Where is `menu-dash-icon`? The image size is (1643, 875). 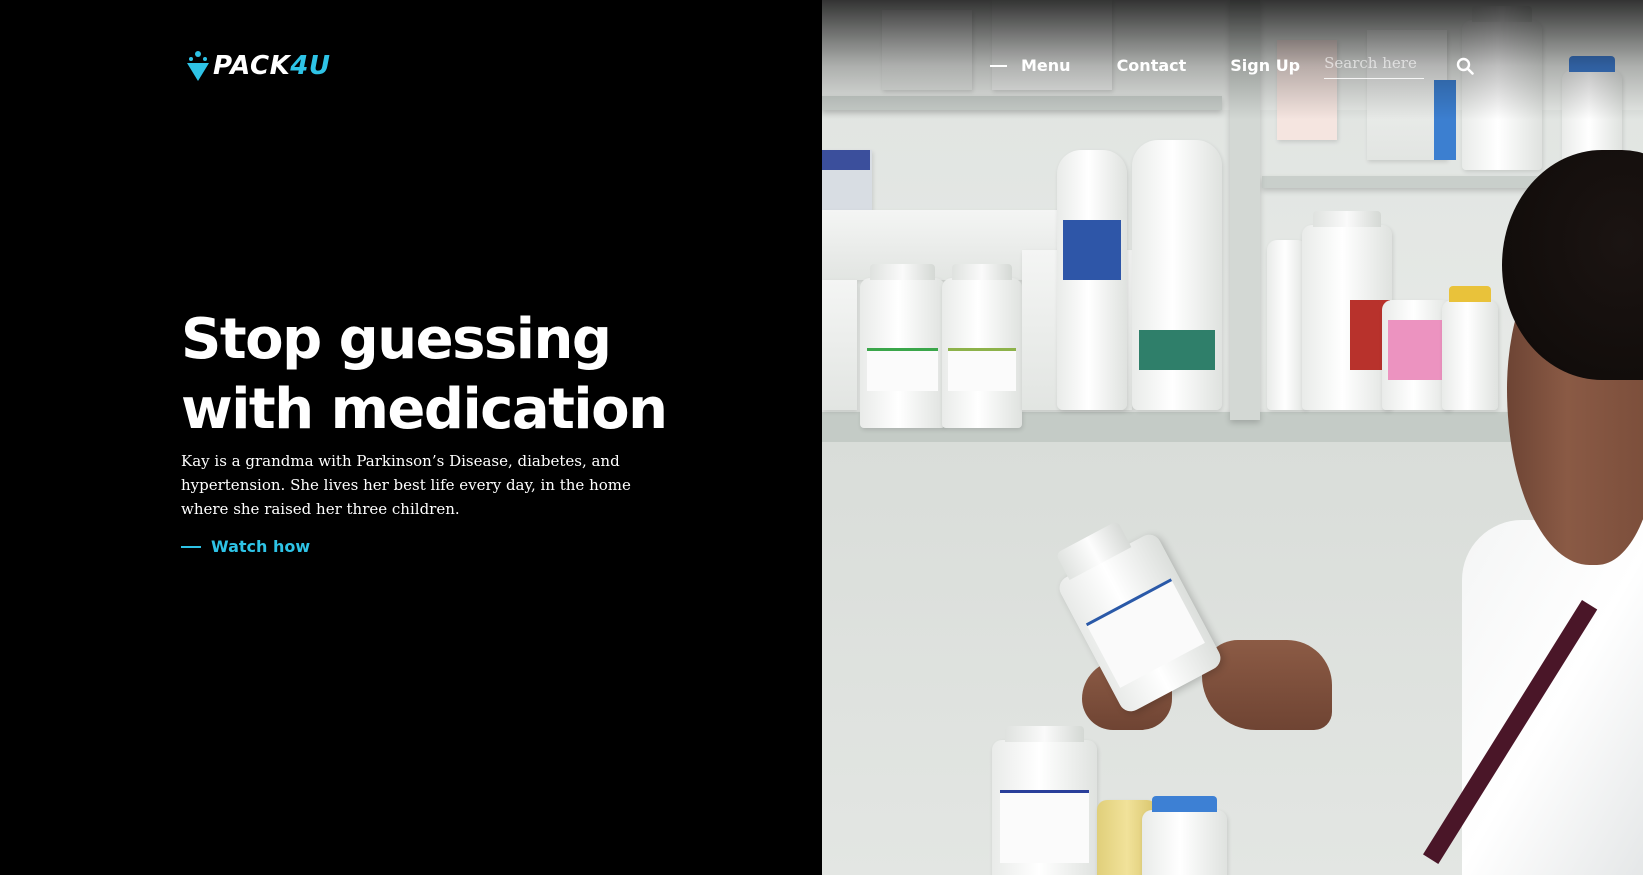 menu-dash-icon is located at coordinates (998, 65).